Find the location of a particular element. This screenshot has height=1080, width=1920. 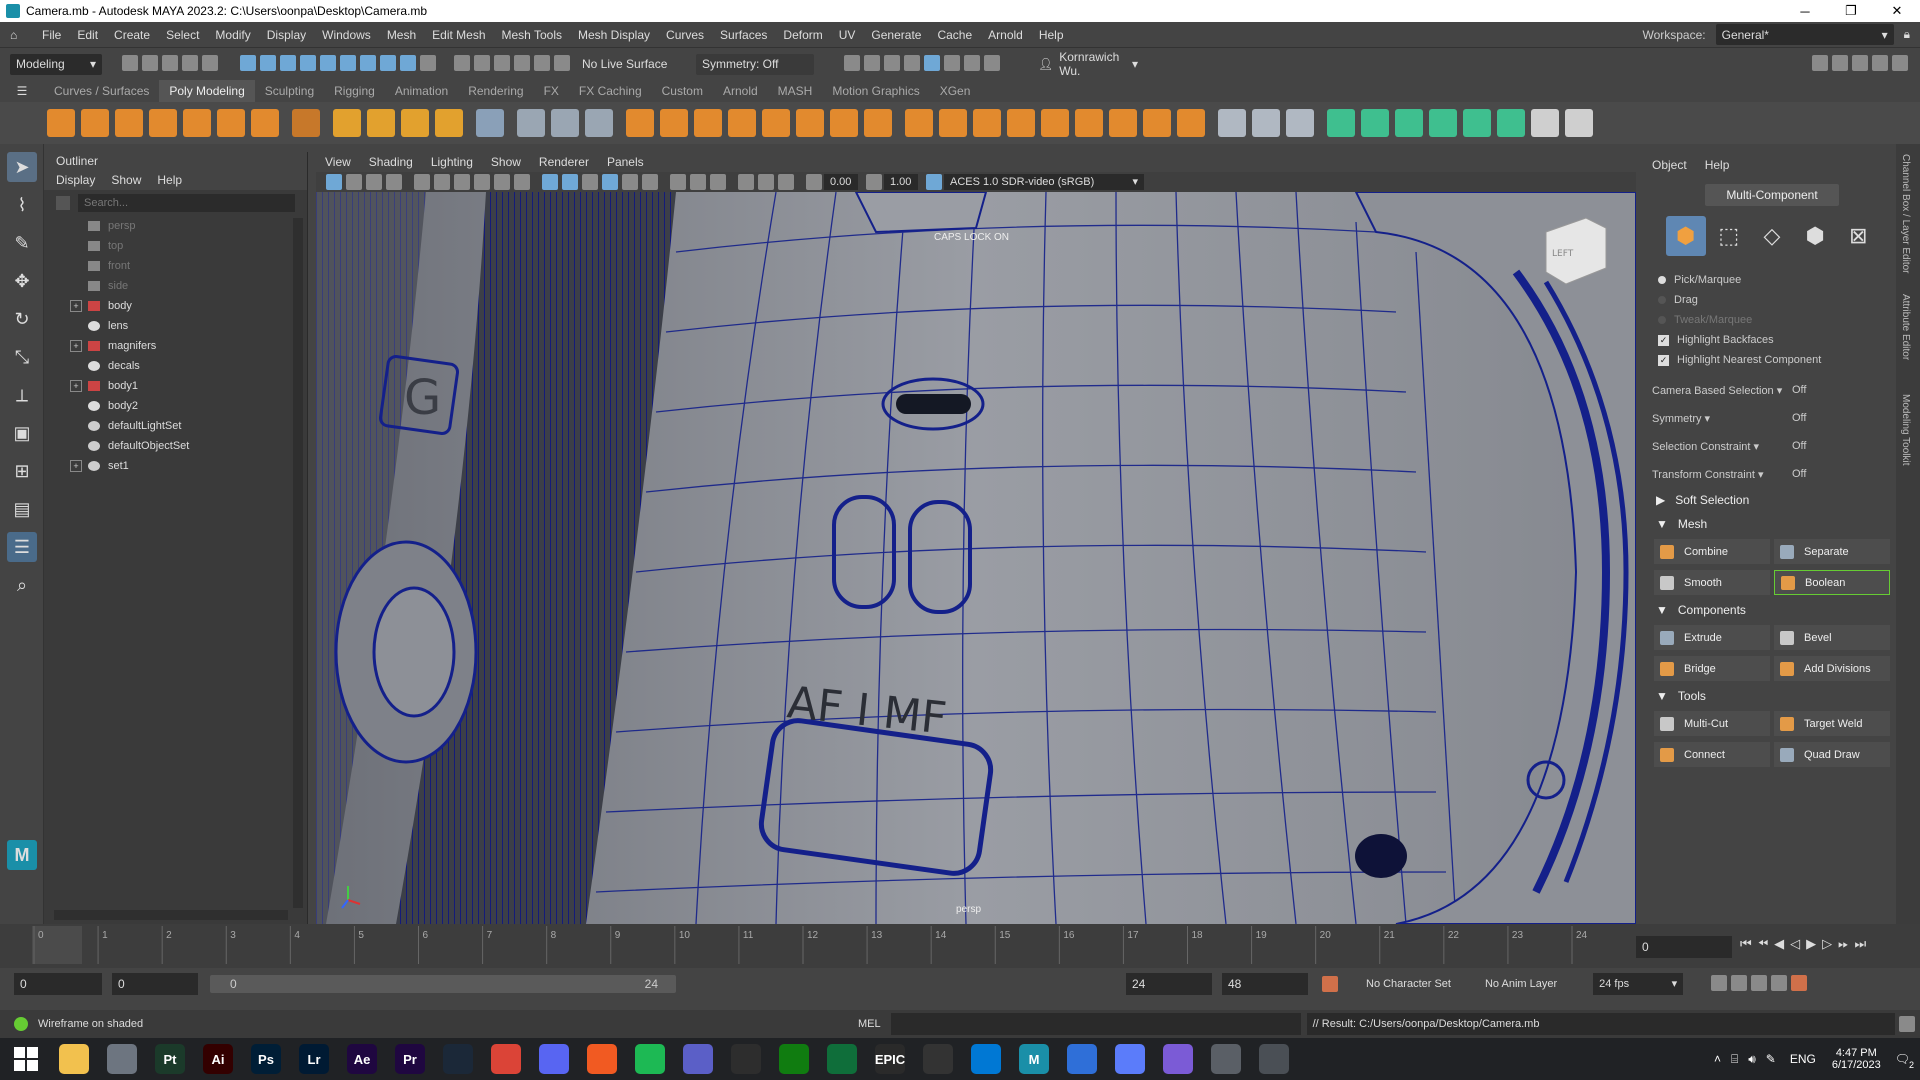

outliner-item-set1: + set1 is located at coordinates (175, 466).